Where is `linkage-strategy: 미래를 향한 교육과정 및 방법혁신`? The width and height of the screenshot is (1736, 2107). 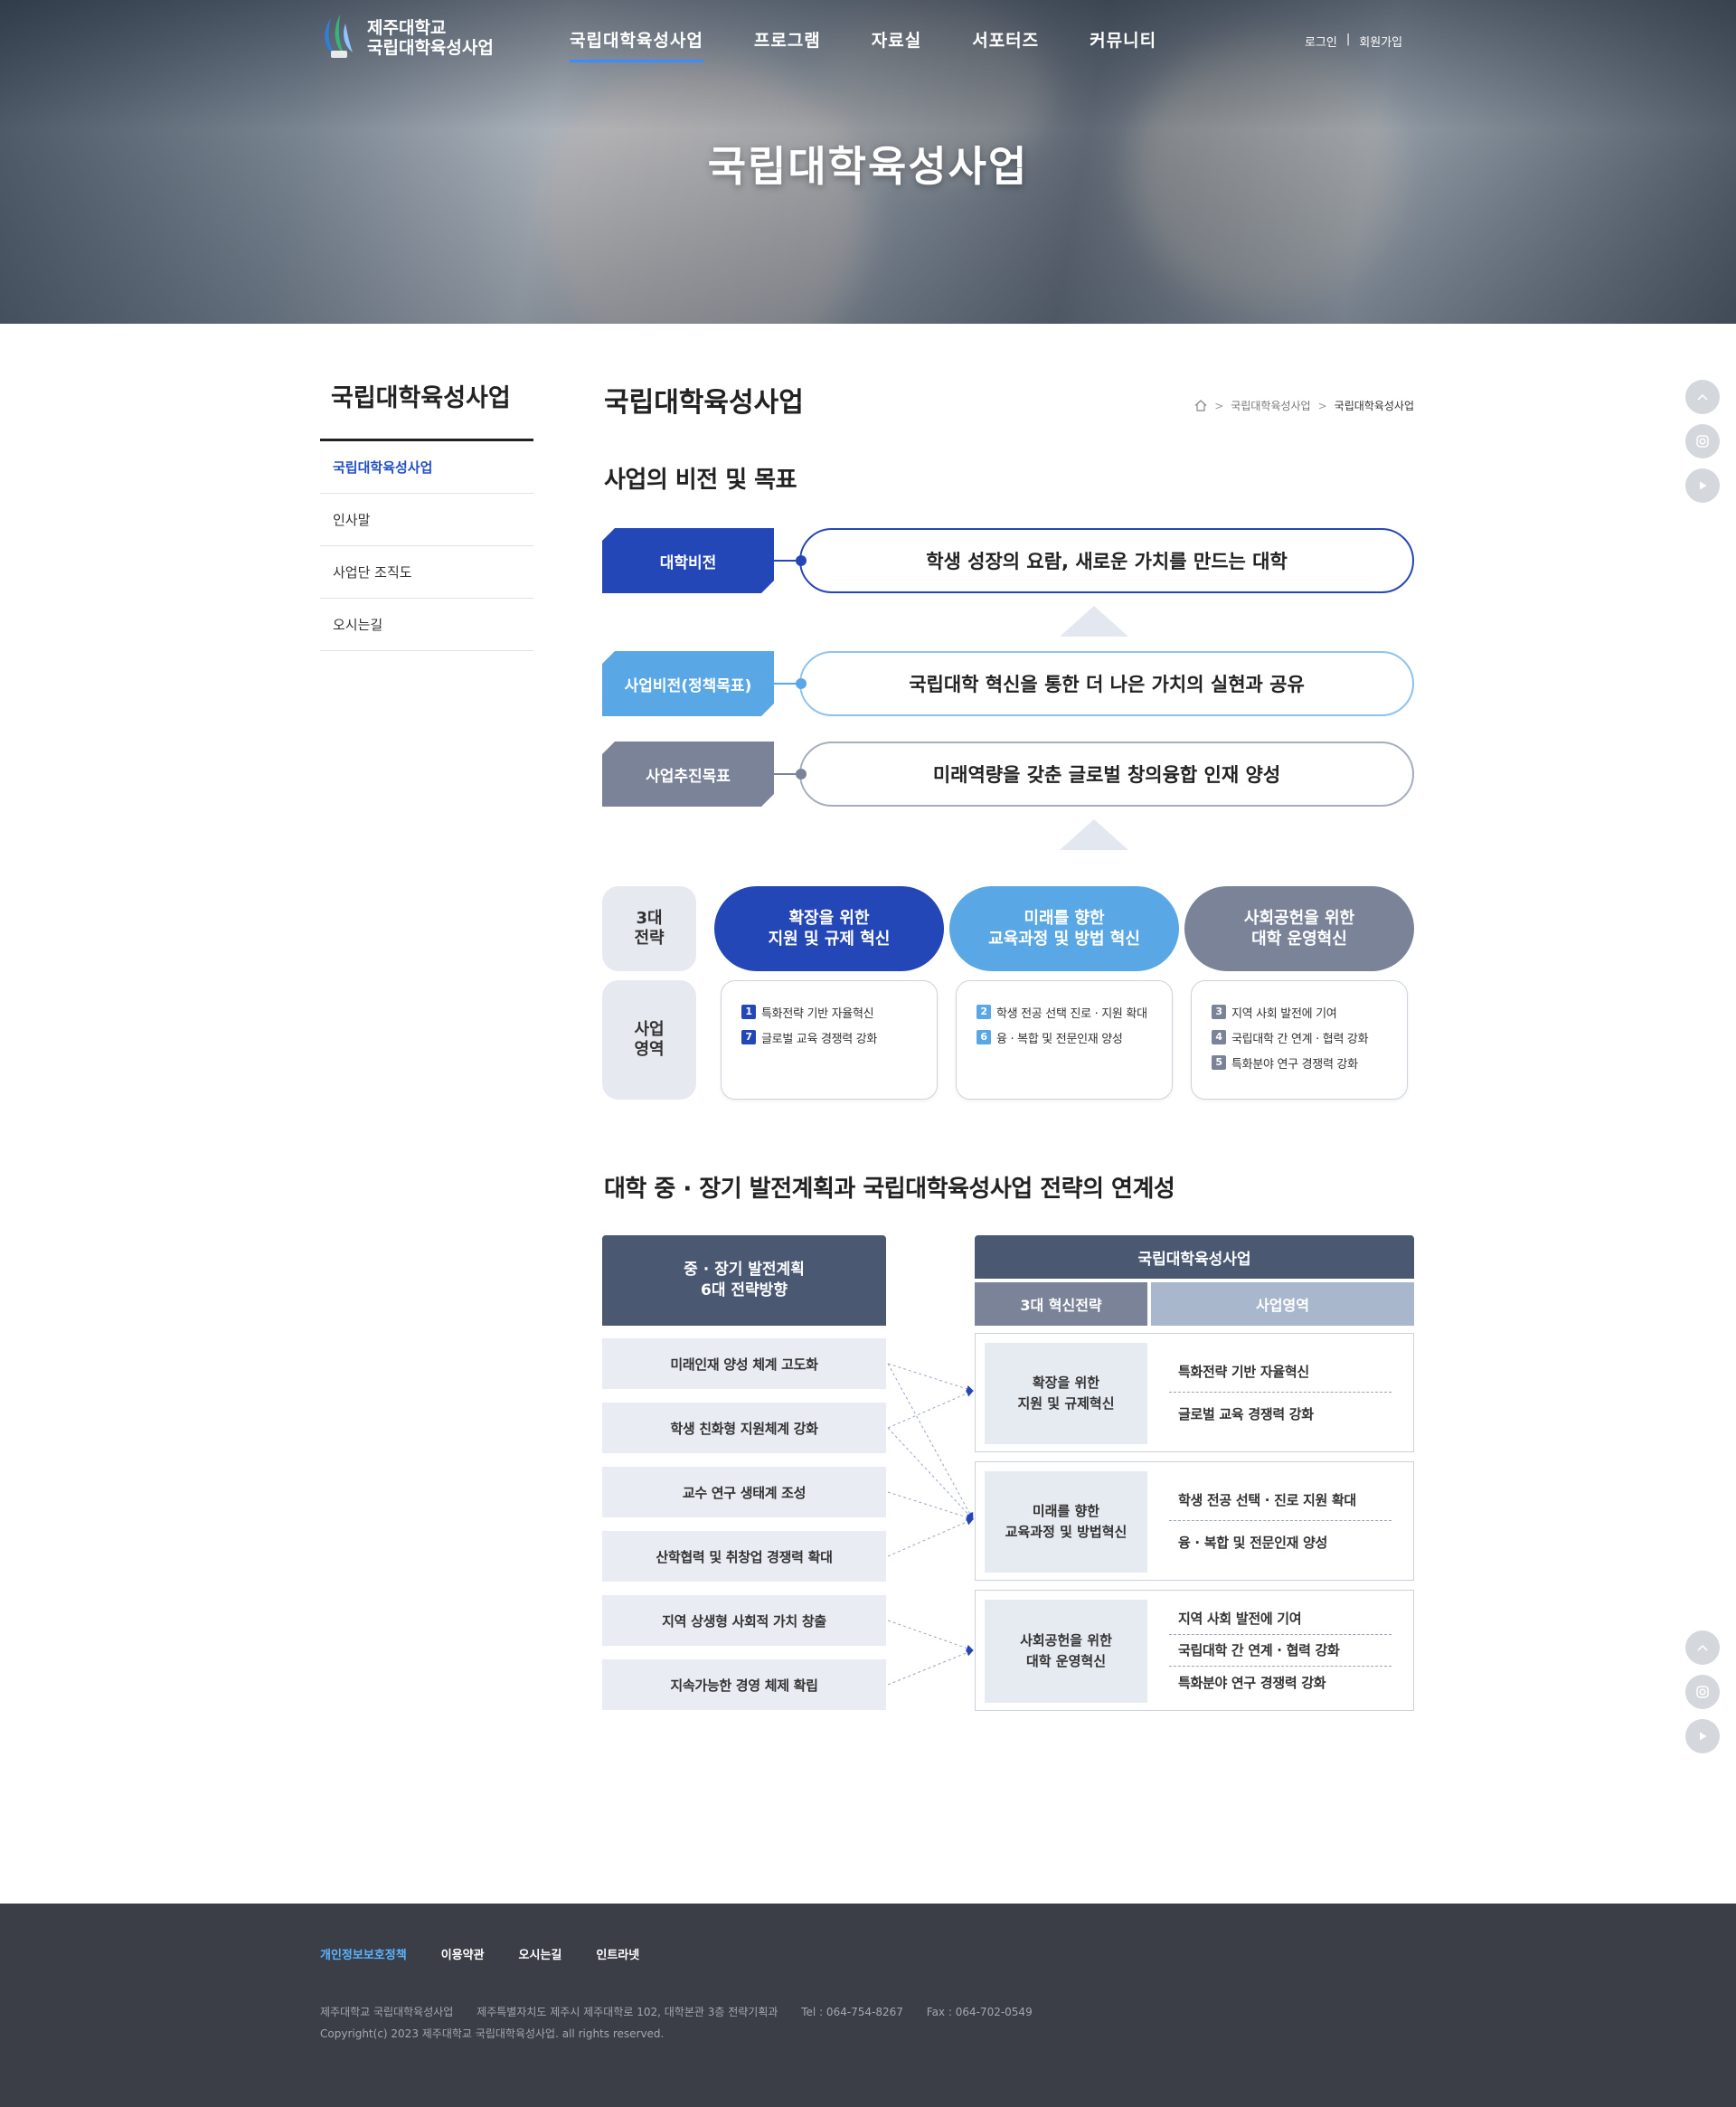 linkage-strategy: 미래를 향한 교육과정 및 방법혁신 is located at coordinates (1066, 1522).